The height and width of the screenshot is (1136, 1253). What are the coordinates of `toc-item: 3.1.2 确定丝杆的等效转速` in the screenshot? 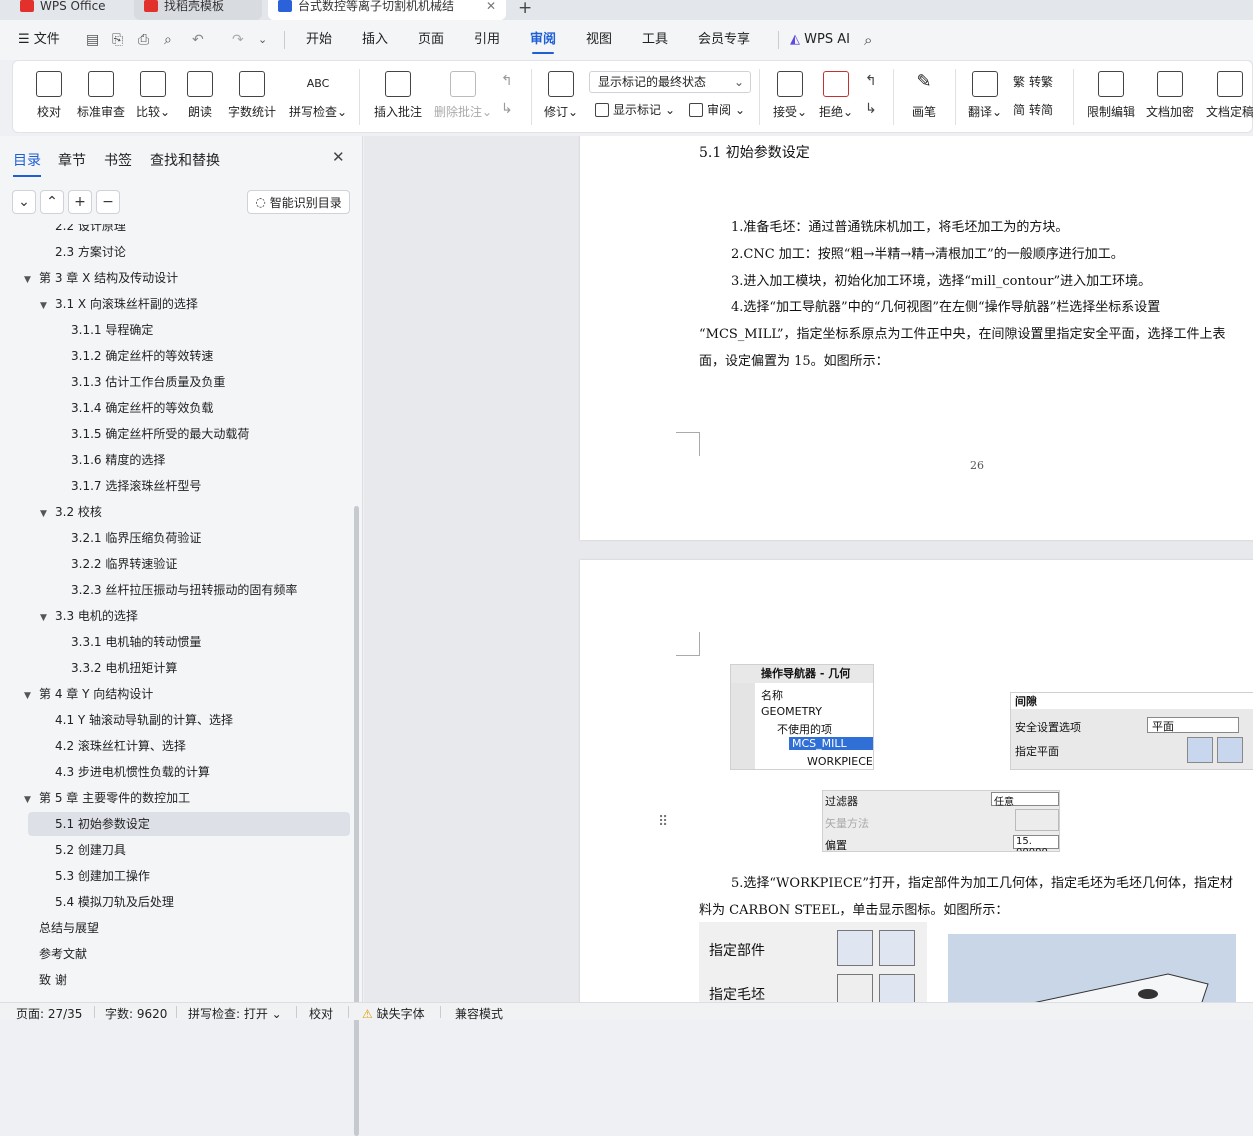 It's located at (142, 356).